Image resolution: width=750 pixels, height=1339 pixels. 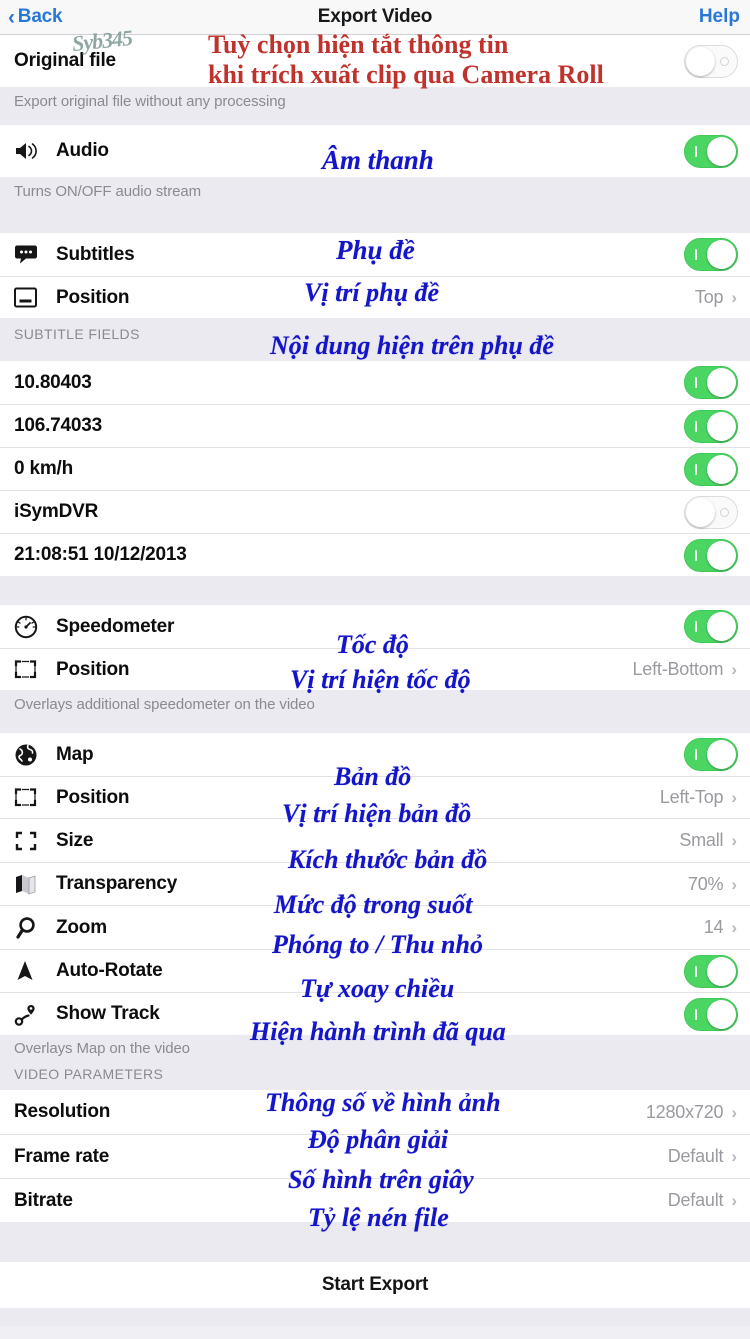 I want to click on map-size-value: Small, so click(x=701, y=840).